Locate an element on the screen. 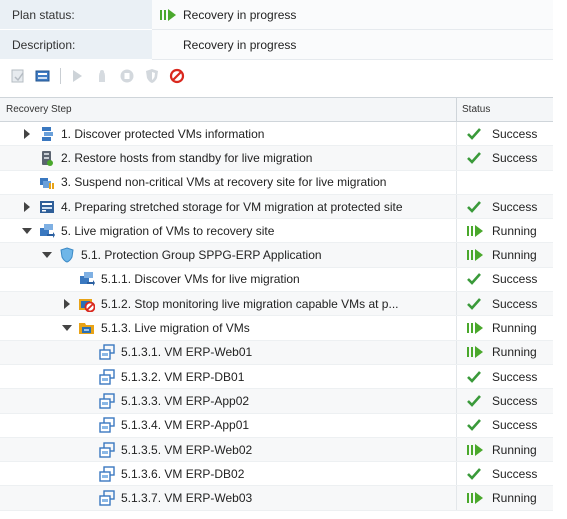 This screenshot has width=567, height=519. table-row: 5.1.3.6. VM ERP-DB02 Success is located at coordinates (276, 474).